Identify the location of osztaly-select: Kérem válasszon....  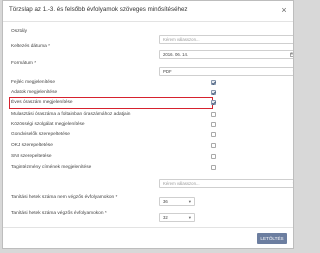
(226, 39).